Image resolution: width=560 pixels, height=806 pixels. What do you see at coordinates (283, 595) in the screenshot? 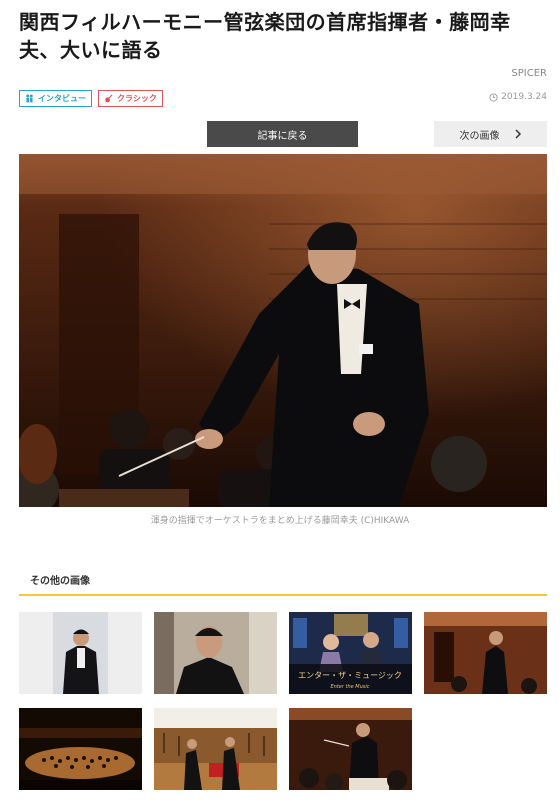
I see `gallery-divider` at bounding box center [283, 595].